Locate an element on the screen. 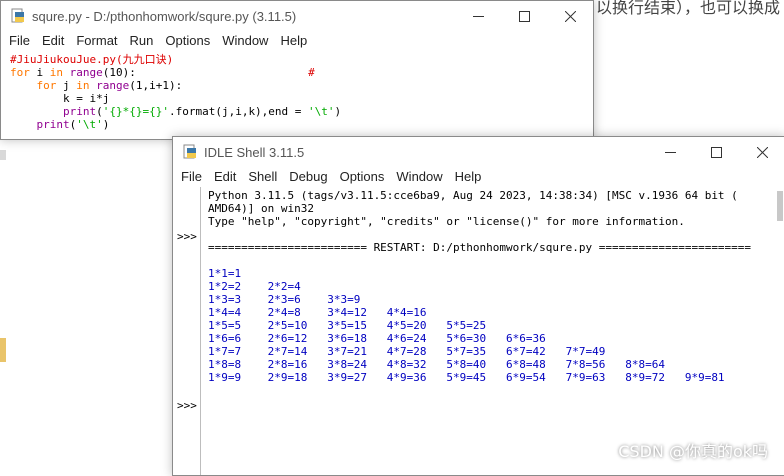 The image size is (784, 476). shell-titlebar: IDLE Shell 3.11.5 is located at coordinates (478, 152).